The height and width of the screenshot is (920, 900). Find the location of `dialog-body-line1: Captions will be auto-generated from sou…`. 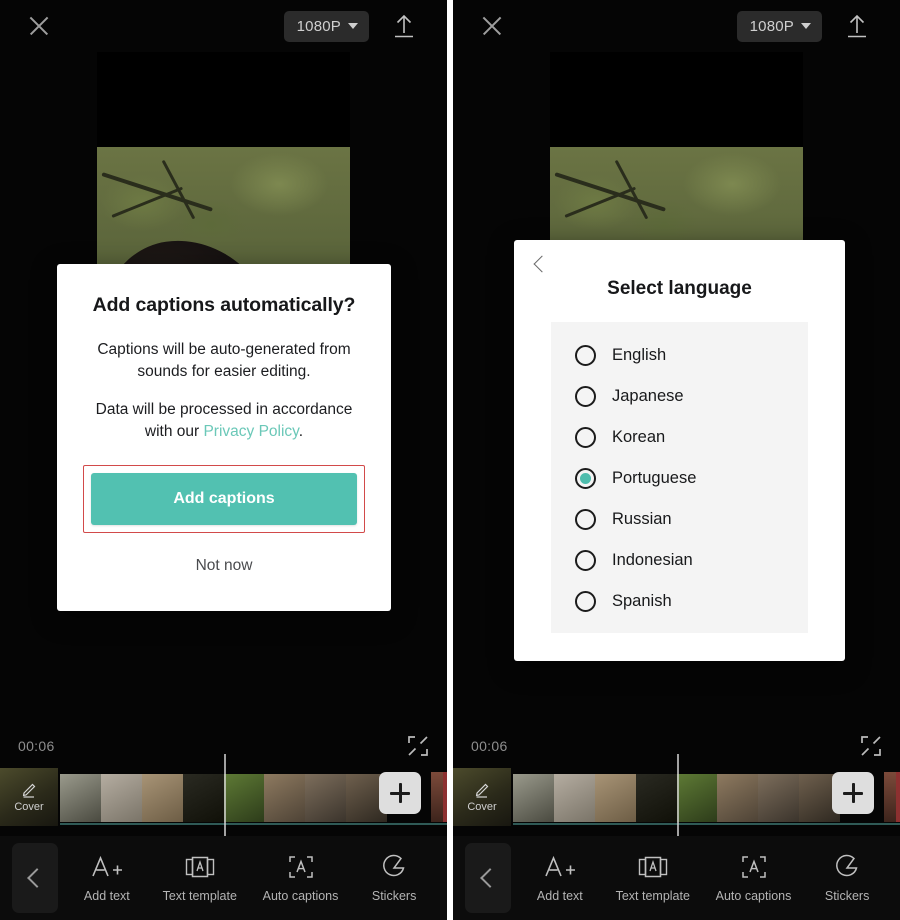

dialog-body-line1: Captions will be auto-generated from sou… is located at coordinates (224, 360).